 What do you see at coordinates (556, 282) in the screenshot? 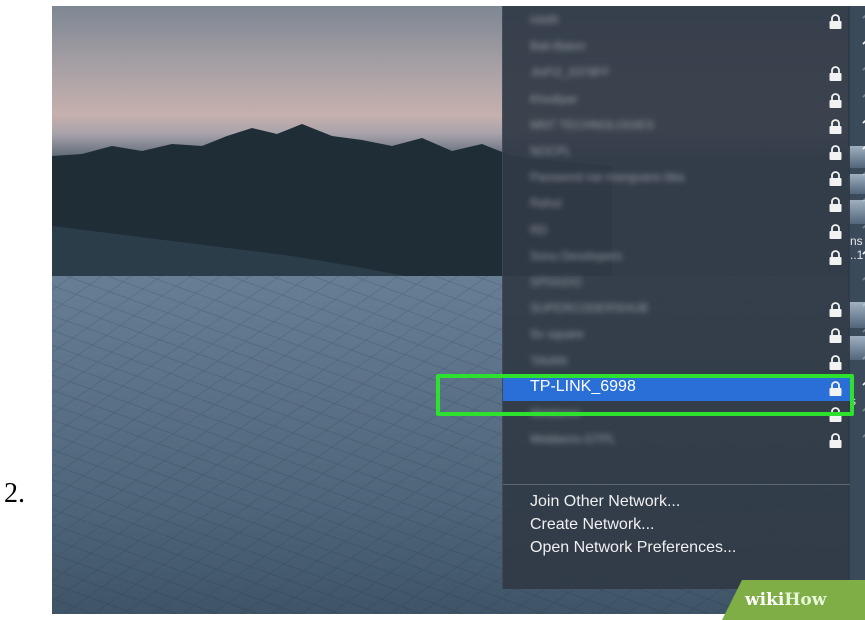
I see `network-name: SPDGDO` at bounding box center [556, 282].